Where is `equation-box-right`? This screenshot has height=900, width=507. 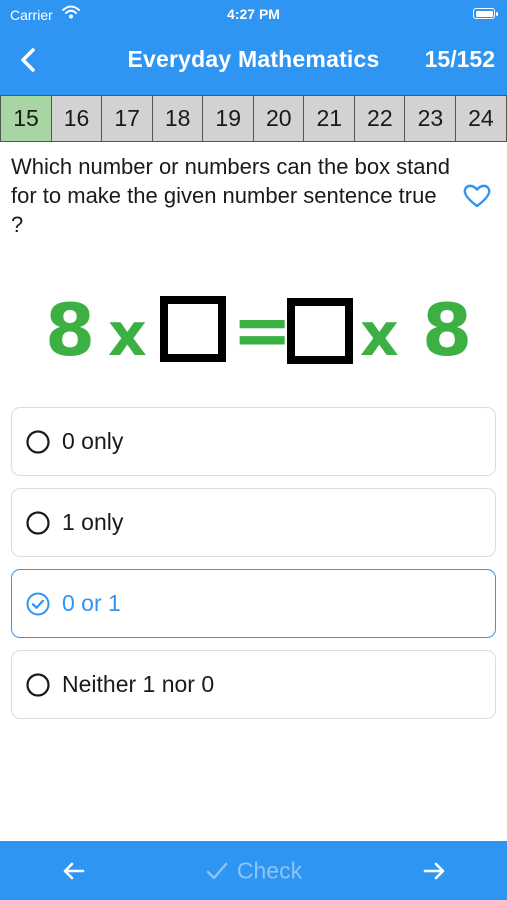 equation-box-right is located at coordinates (320, 331).